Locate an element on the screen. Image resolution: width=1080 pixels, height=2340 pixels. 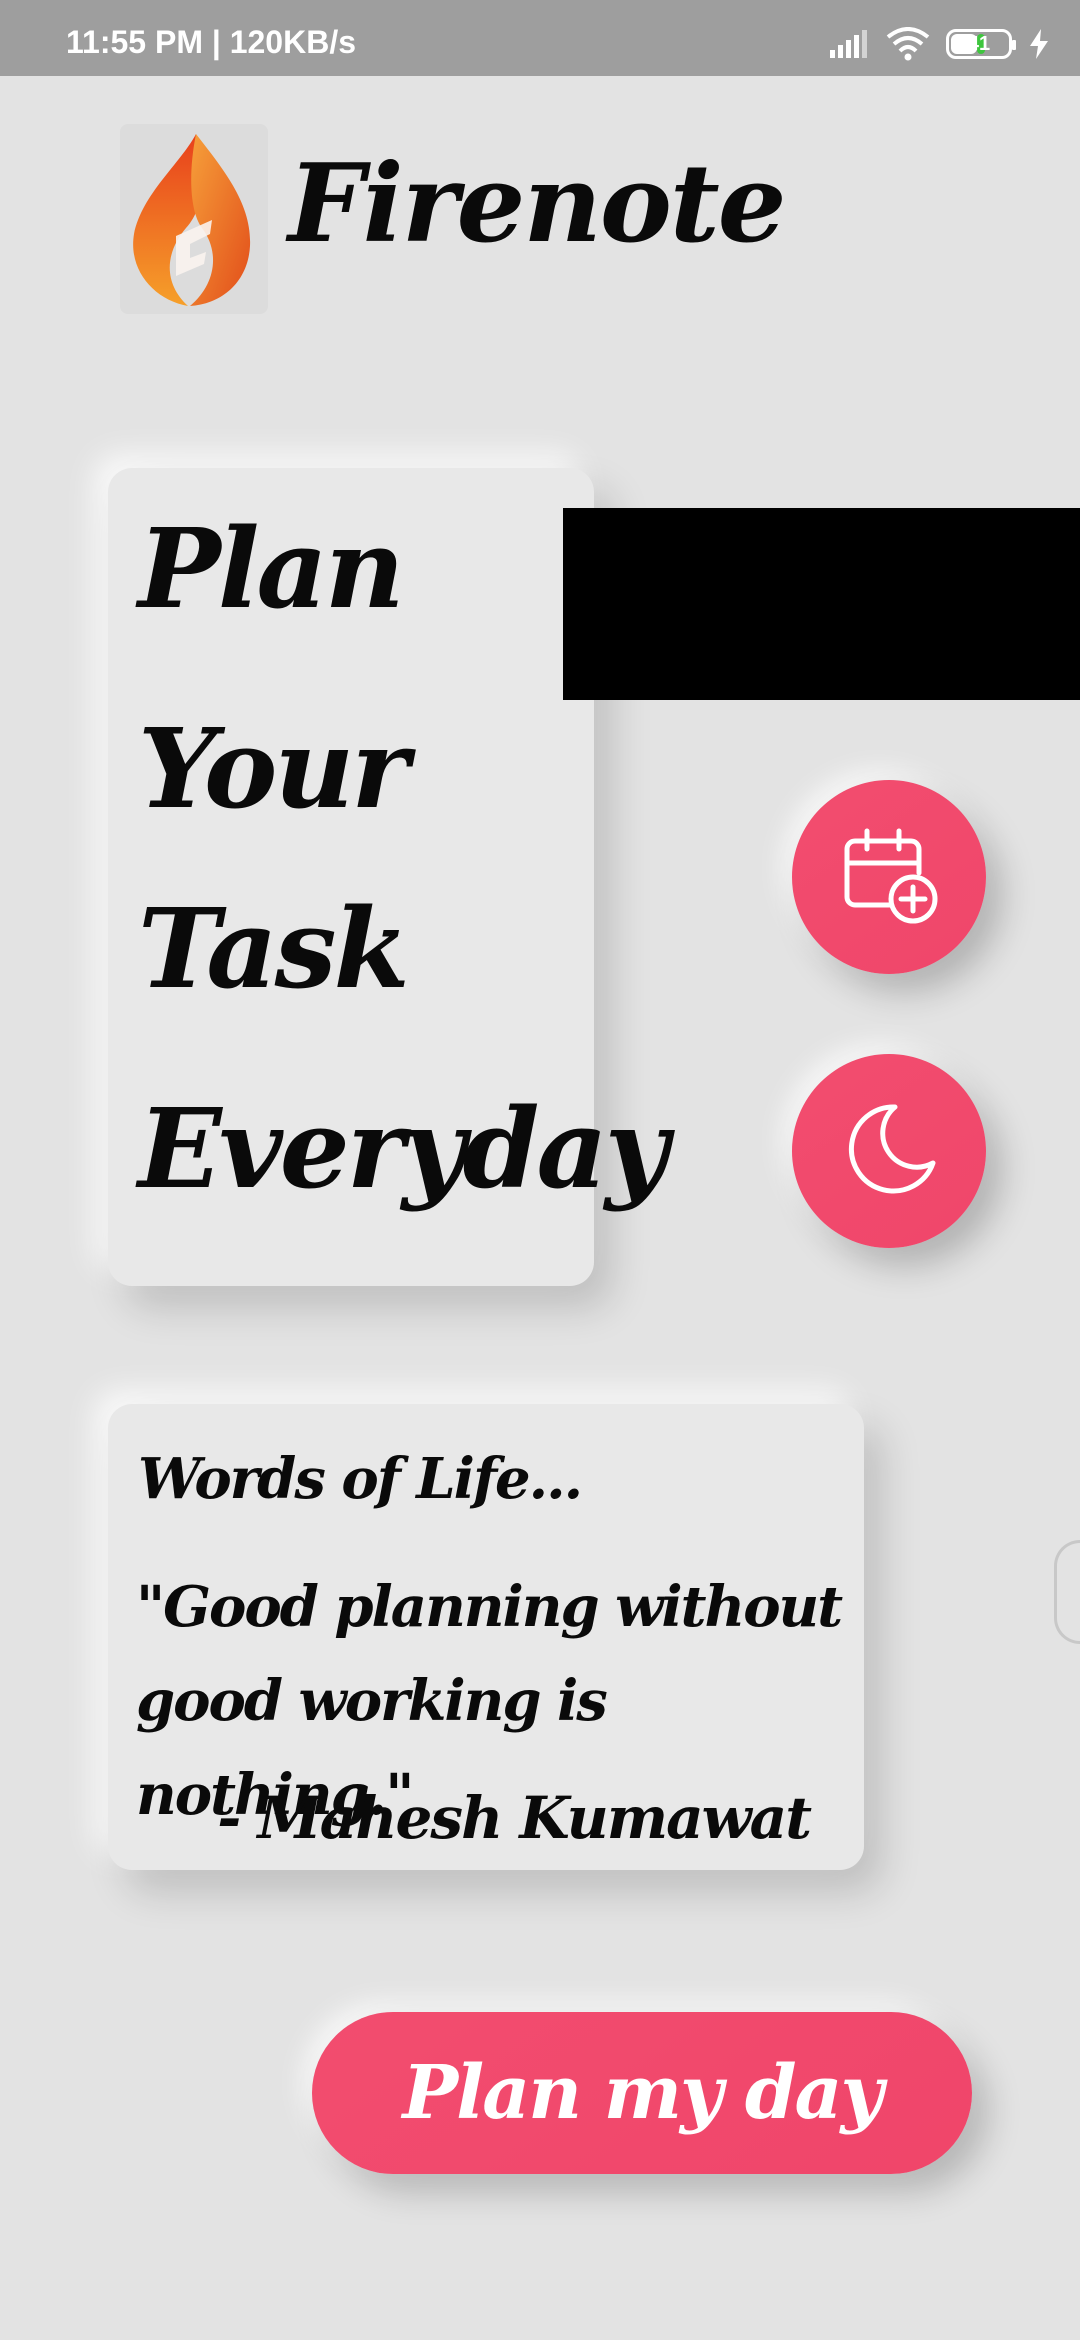
status-time: 11:55 PM | 120KB/s is located at coordinates (211, 42).